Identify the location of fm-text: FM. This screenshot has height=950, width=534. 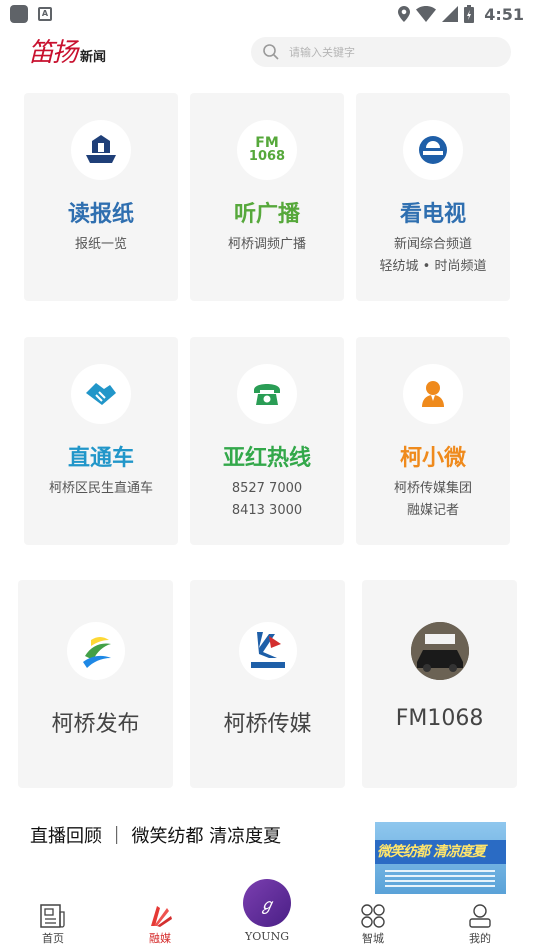
(267, 143).